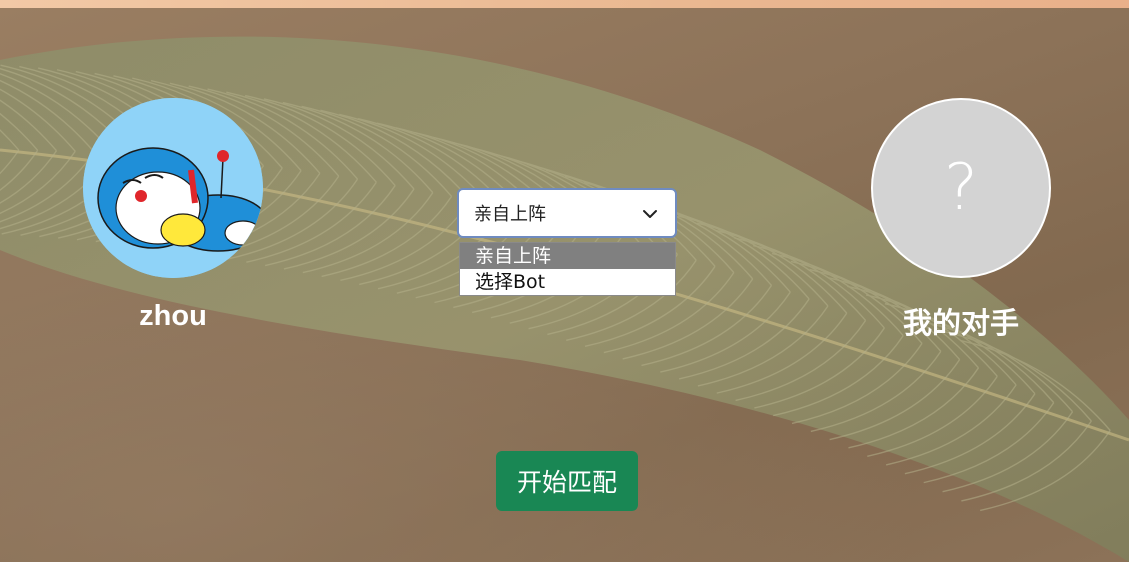 This screenshot has height=562, width=1129. I want to click on player-opponent: ? 我的对手, so click(961, 220).